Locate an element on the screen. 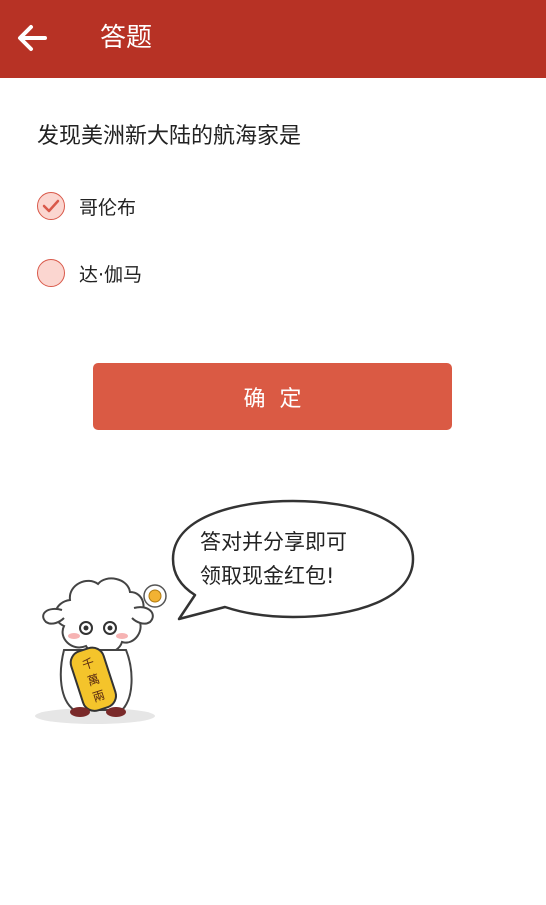  option-1: 哥伦布 is located at coordinates (86, 206).